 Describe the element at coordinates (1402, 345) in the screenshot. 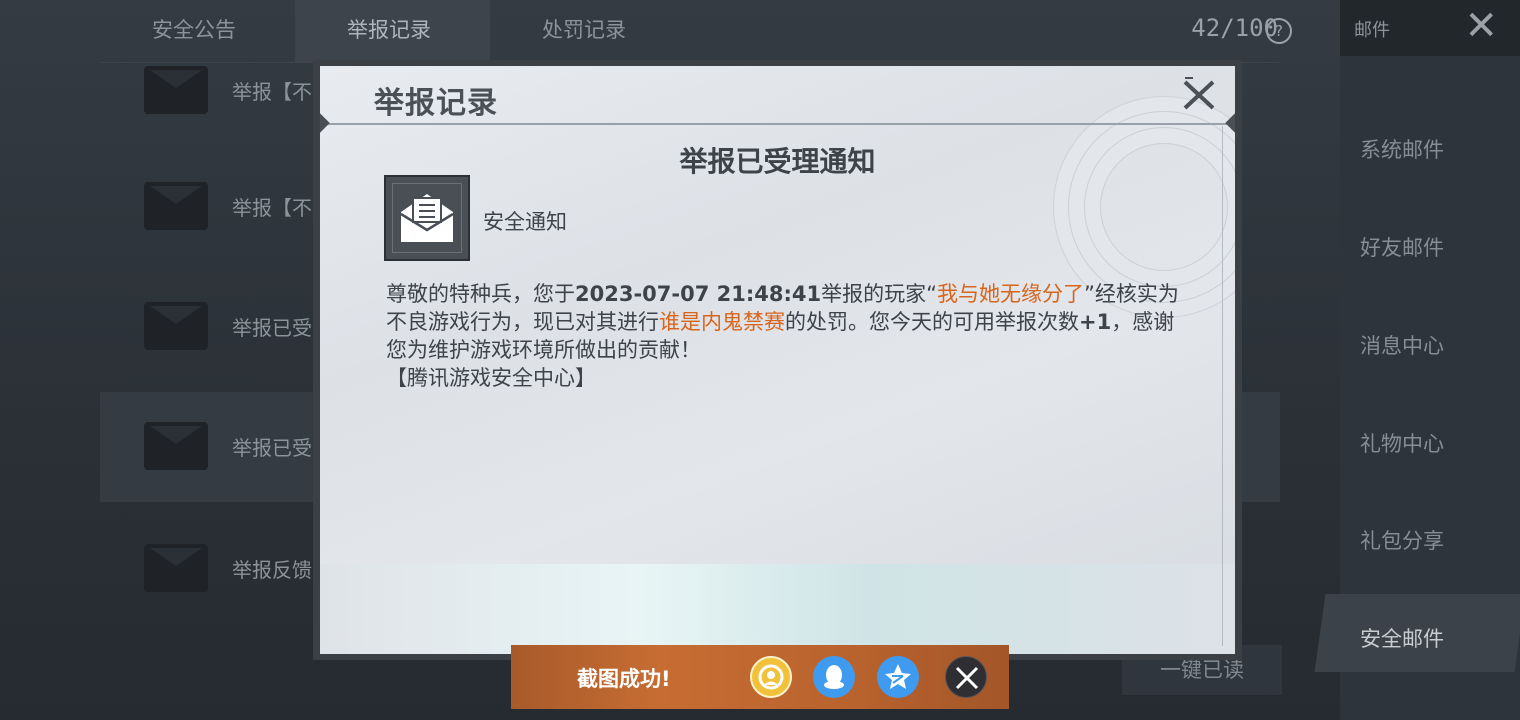

I see `sidebar-item-message-center: 消息中心` at that location.